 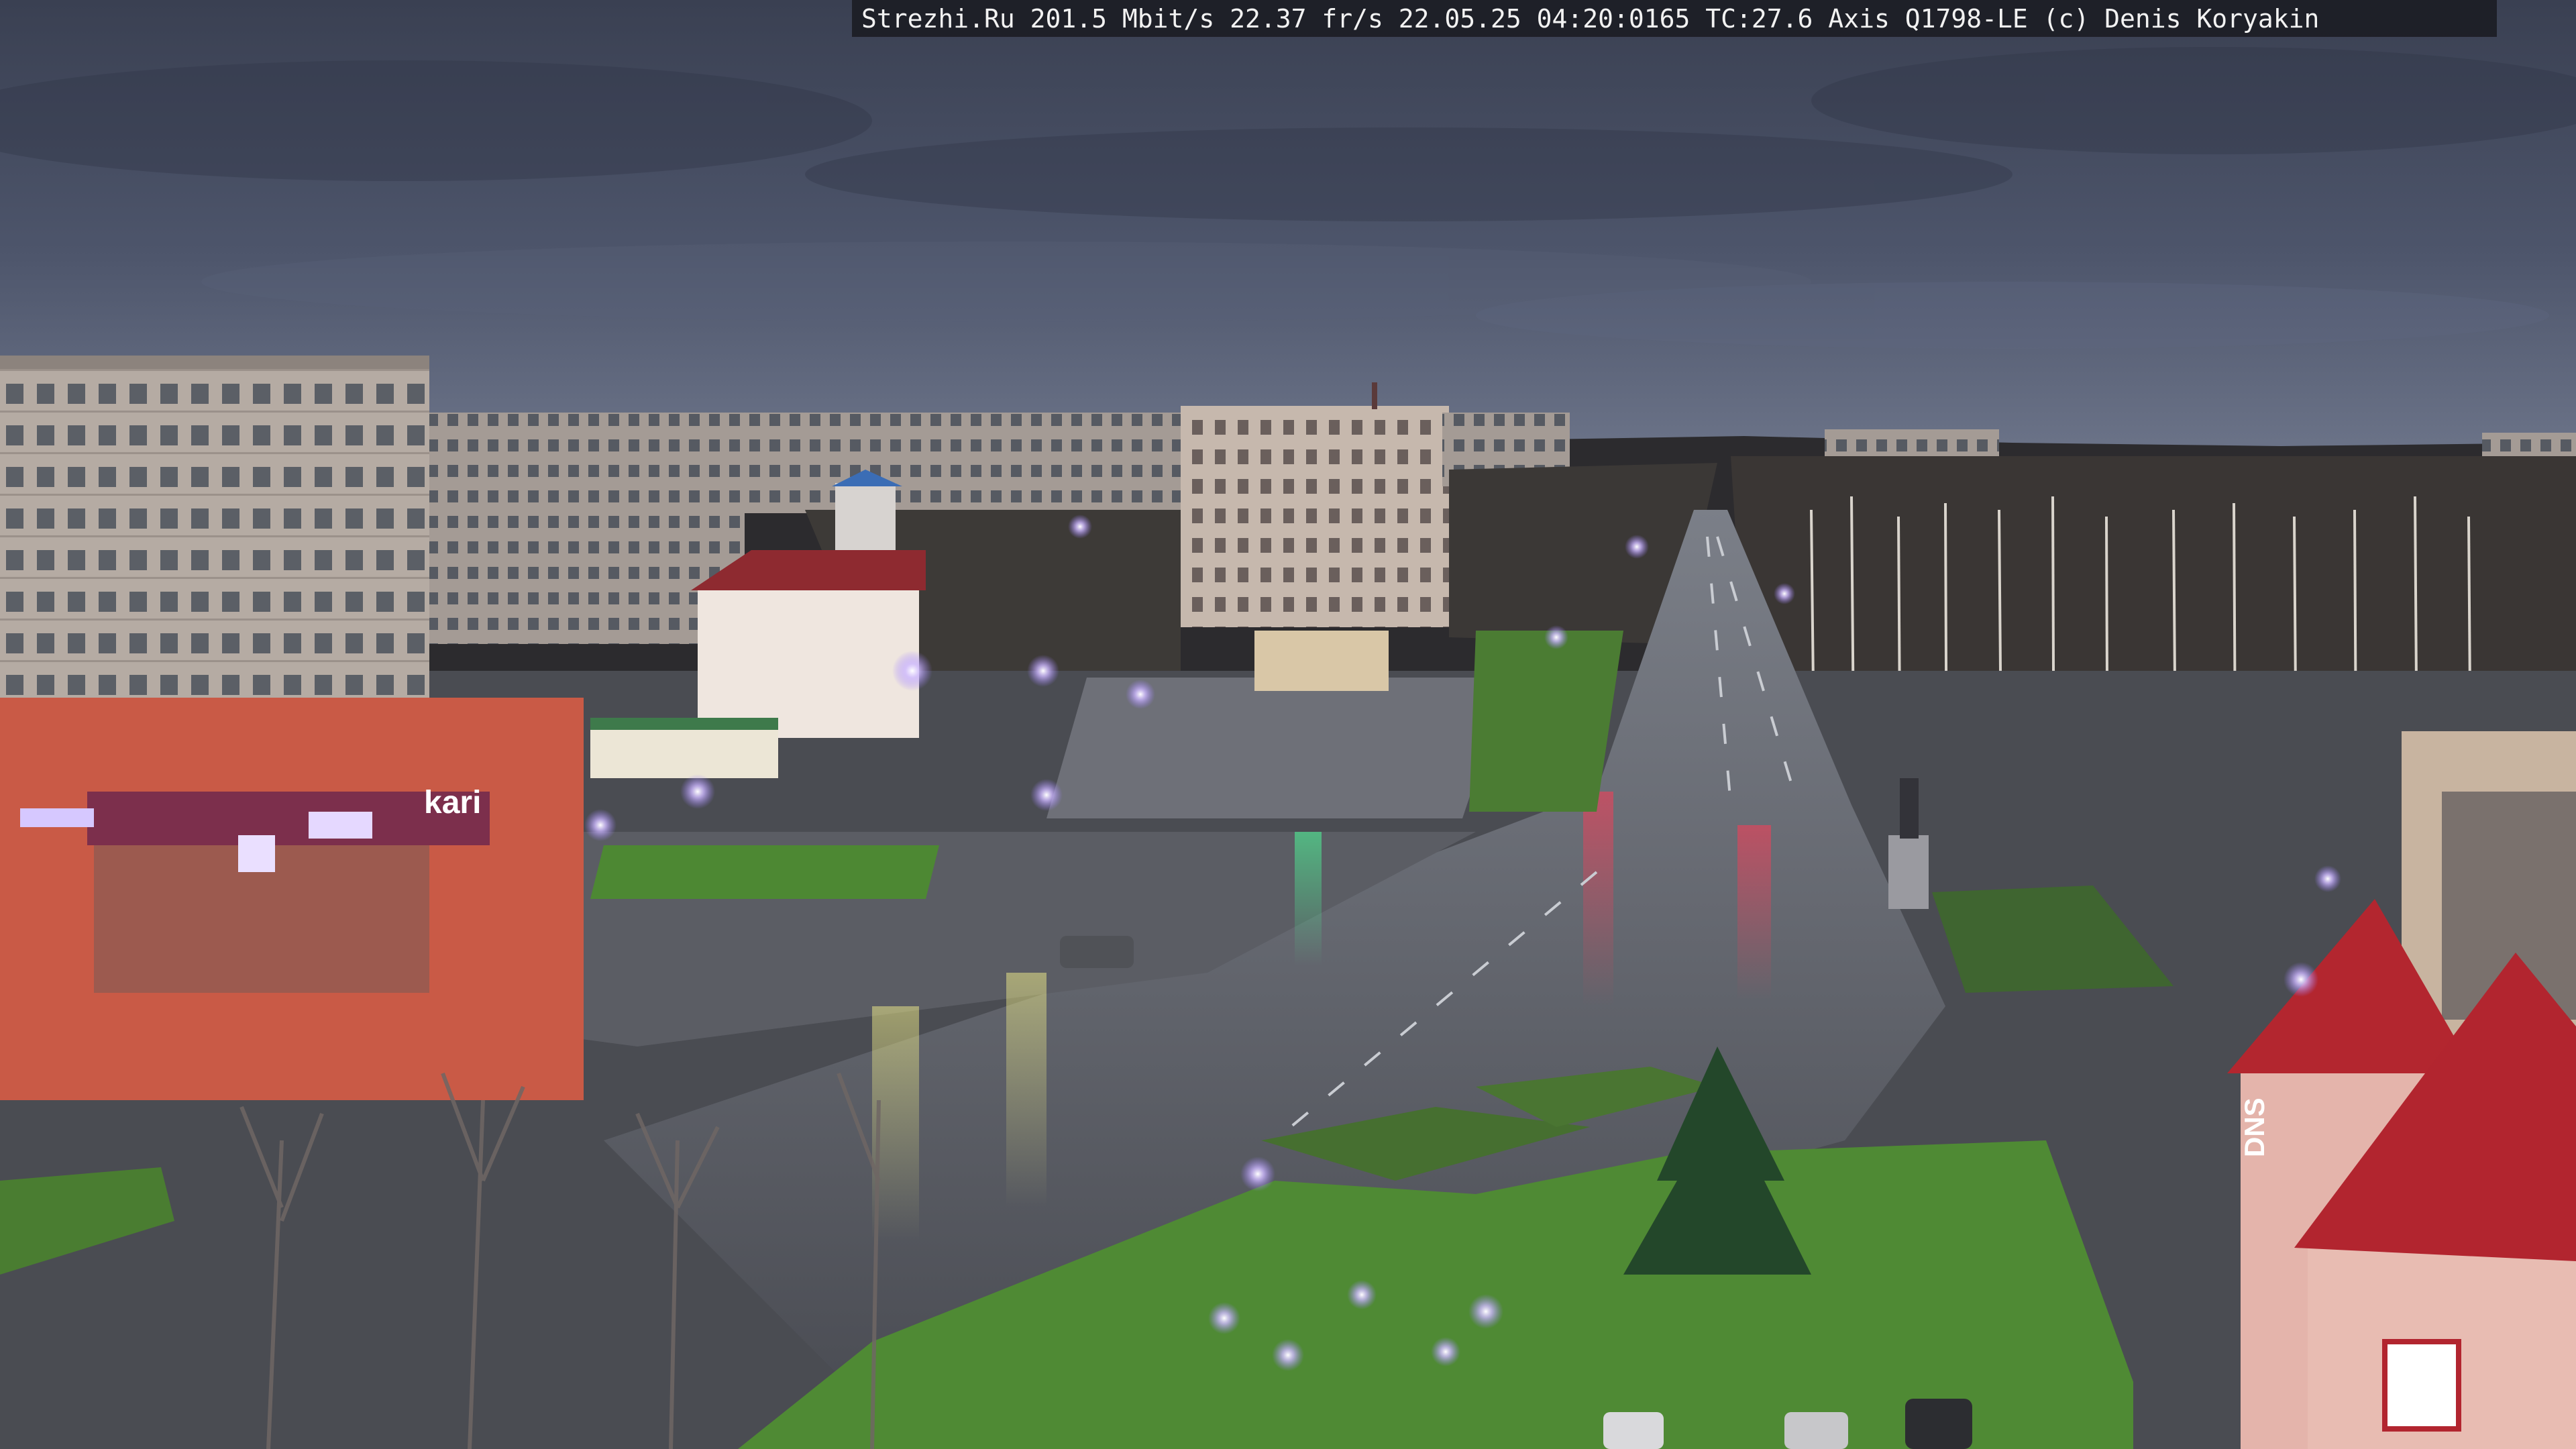 What do you see at coordinates (587, 577) in the screenshot?
I see `mid-building-gray` at bounding box center [587, 577].